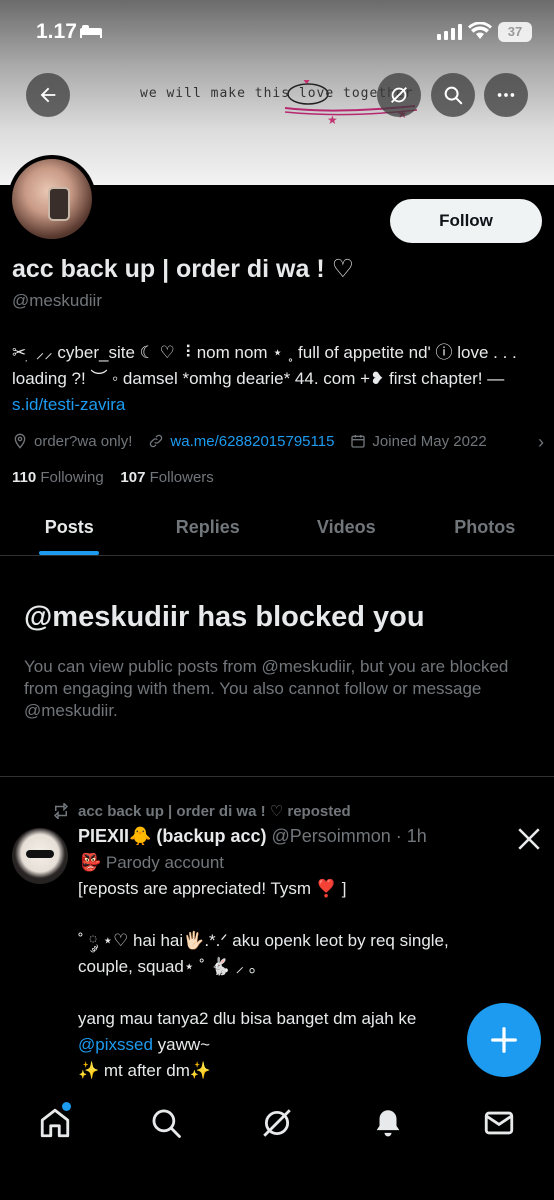 Image resolution: width=554 pixels, height=1200 pixels. I want to click on post-author-avatar, so click(40, 856).